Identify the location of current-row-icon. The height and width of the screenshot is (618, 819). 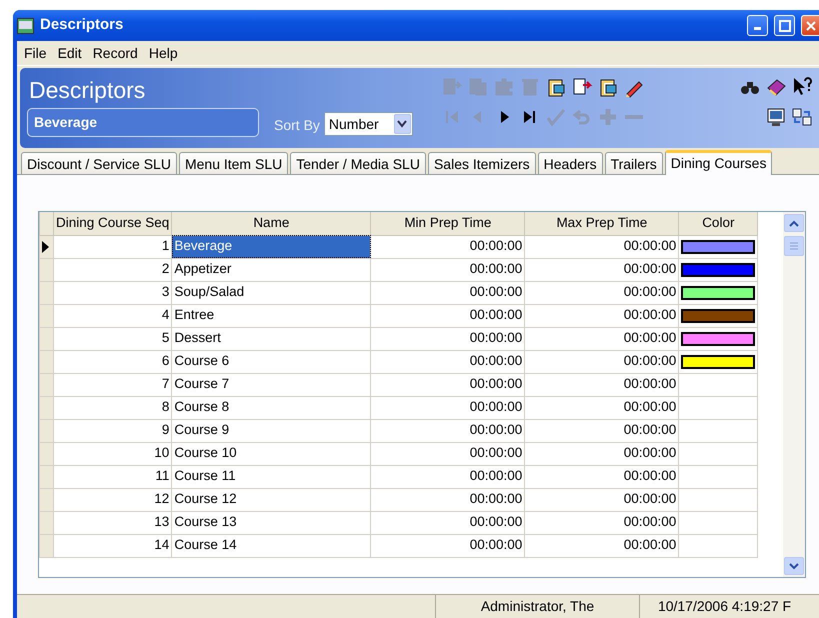
(45, 246).